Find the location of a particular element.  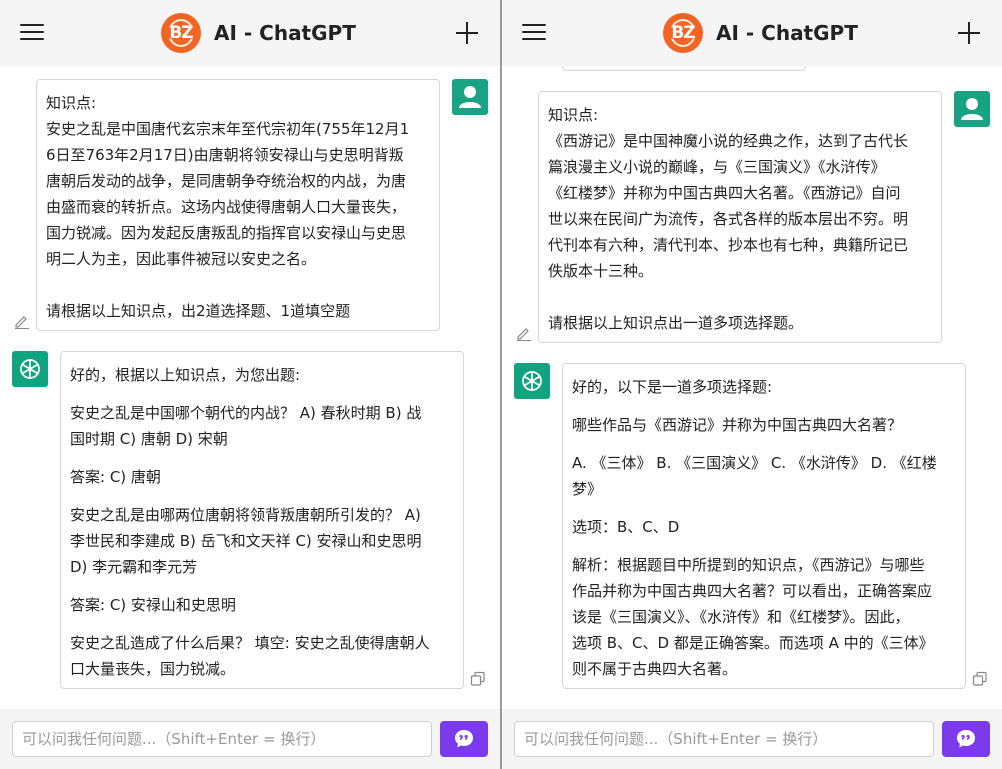

message-line: 答案: C) 唐朝 is located at coordinates (115, 477).